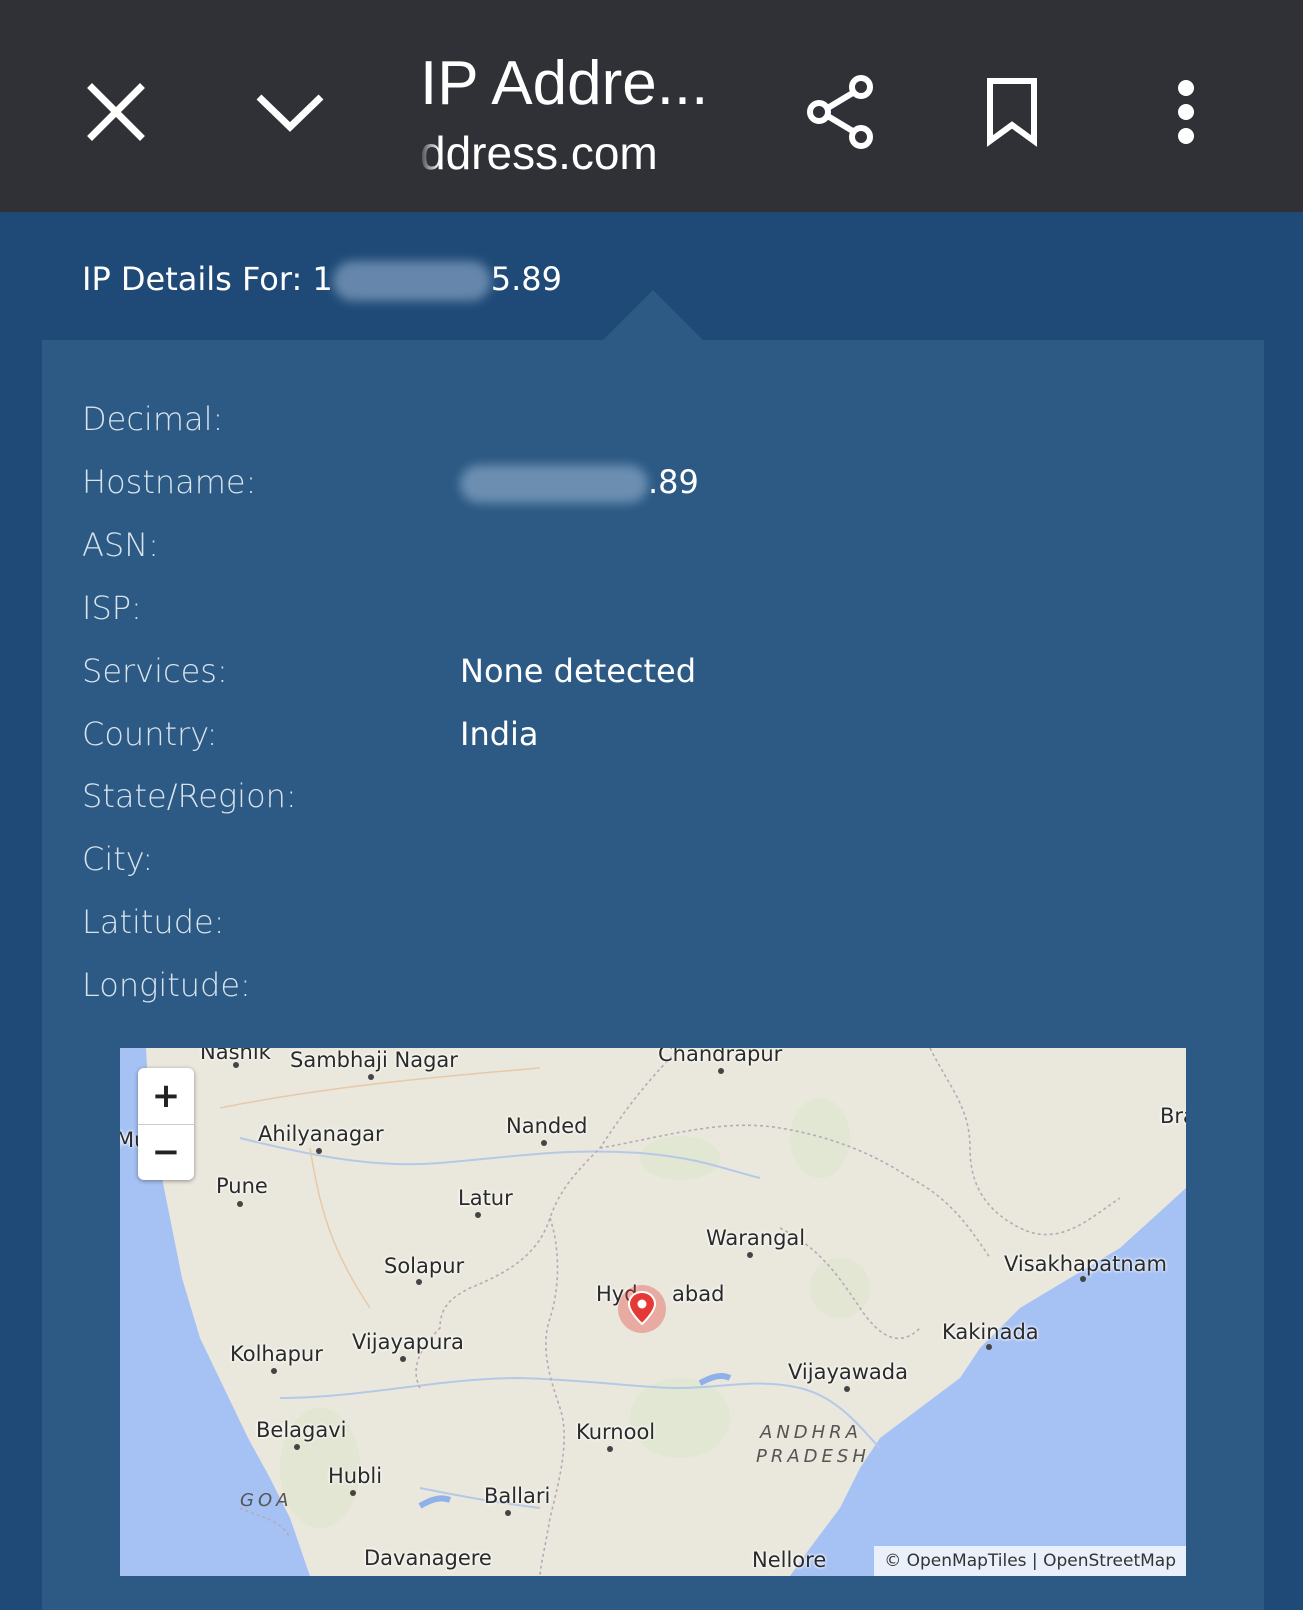  What do you see at coordinates (408, 1342) in the screenshot?
I see `map-label-vijayapura: Vijayapura` at bounding box center [408, 1342].